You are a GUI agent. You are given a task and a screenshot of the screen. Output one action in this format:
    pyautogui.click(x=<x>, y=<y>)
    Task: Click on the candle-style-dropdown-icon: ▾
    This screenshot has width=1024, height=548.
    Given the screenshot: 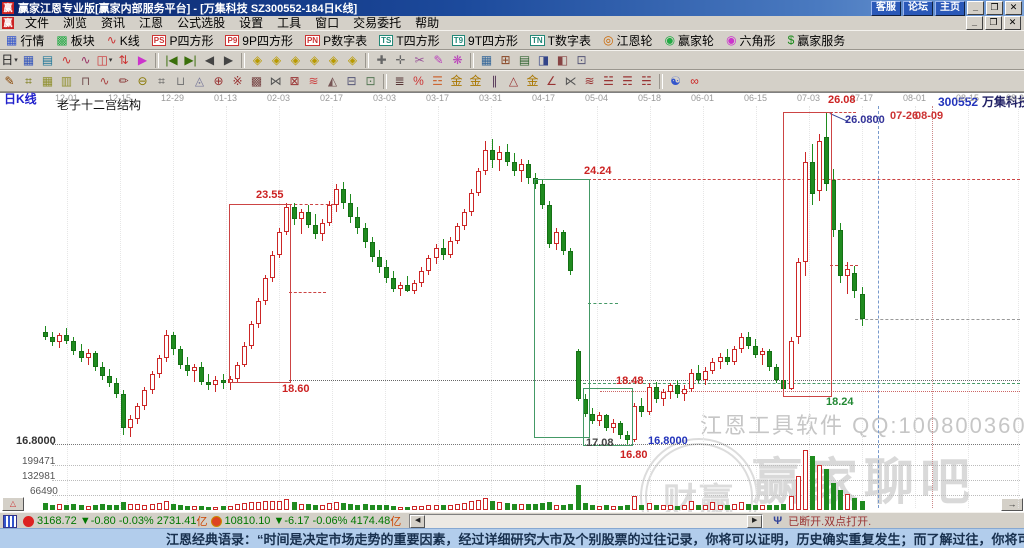 What is the action you would take?
    pyautogui.click(x=111, y=60)
    